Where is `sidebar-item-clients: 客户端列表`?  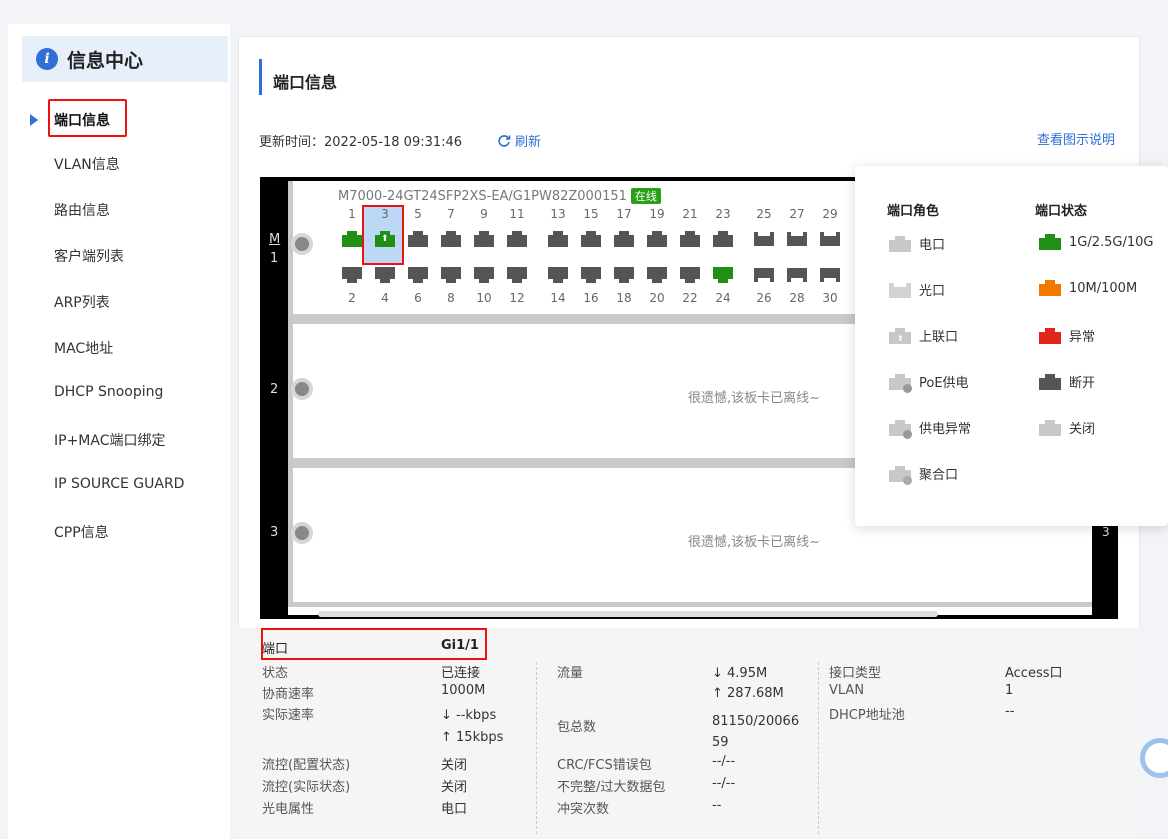
sidebar-item-clients: 客户端列表 is located at coordinates (89, 256).